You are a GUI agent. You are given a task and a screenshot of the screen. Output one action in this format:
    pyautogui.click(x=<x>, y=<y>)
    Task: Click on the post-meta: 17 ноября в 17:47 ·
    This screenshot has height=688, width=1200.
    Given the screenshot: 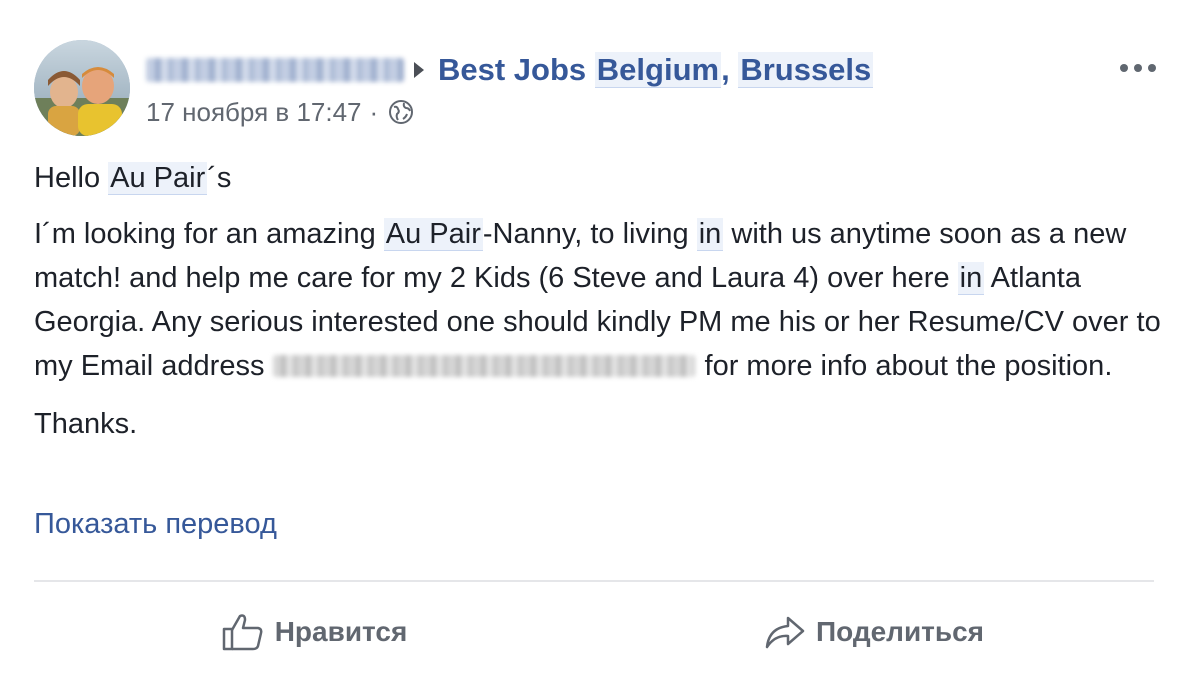 What is the action you would take?
    pyautogui.click(x=280, y=112)
    